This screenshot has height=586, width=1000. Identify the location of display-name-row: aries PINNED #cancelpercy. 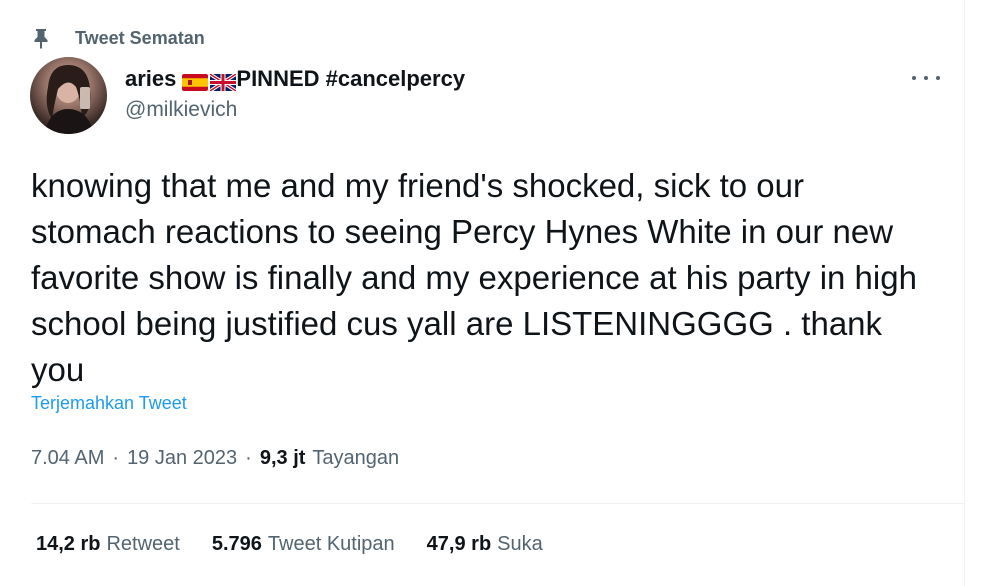
(295, 79).